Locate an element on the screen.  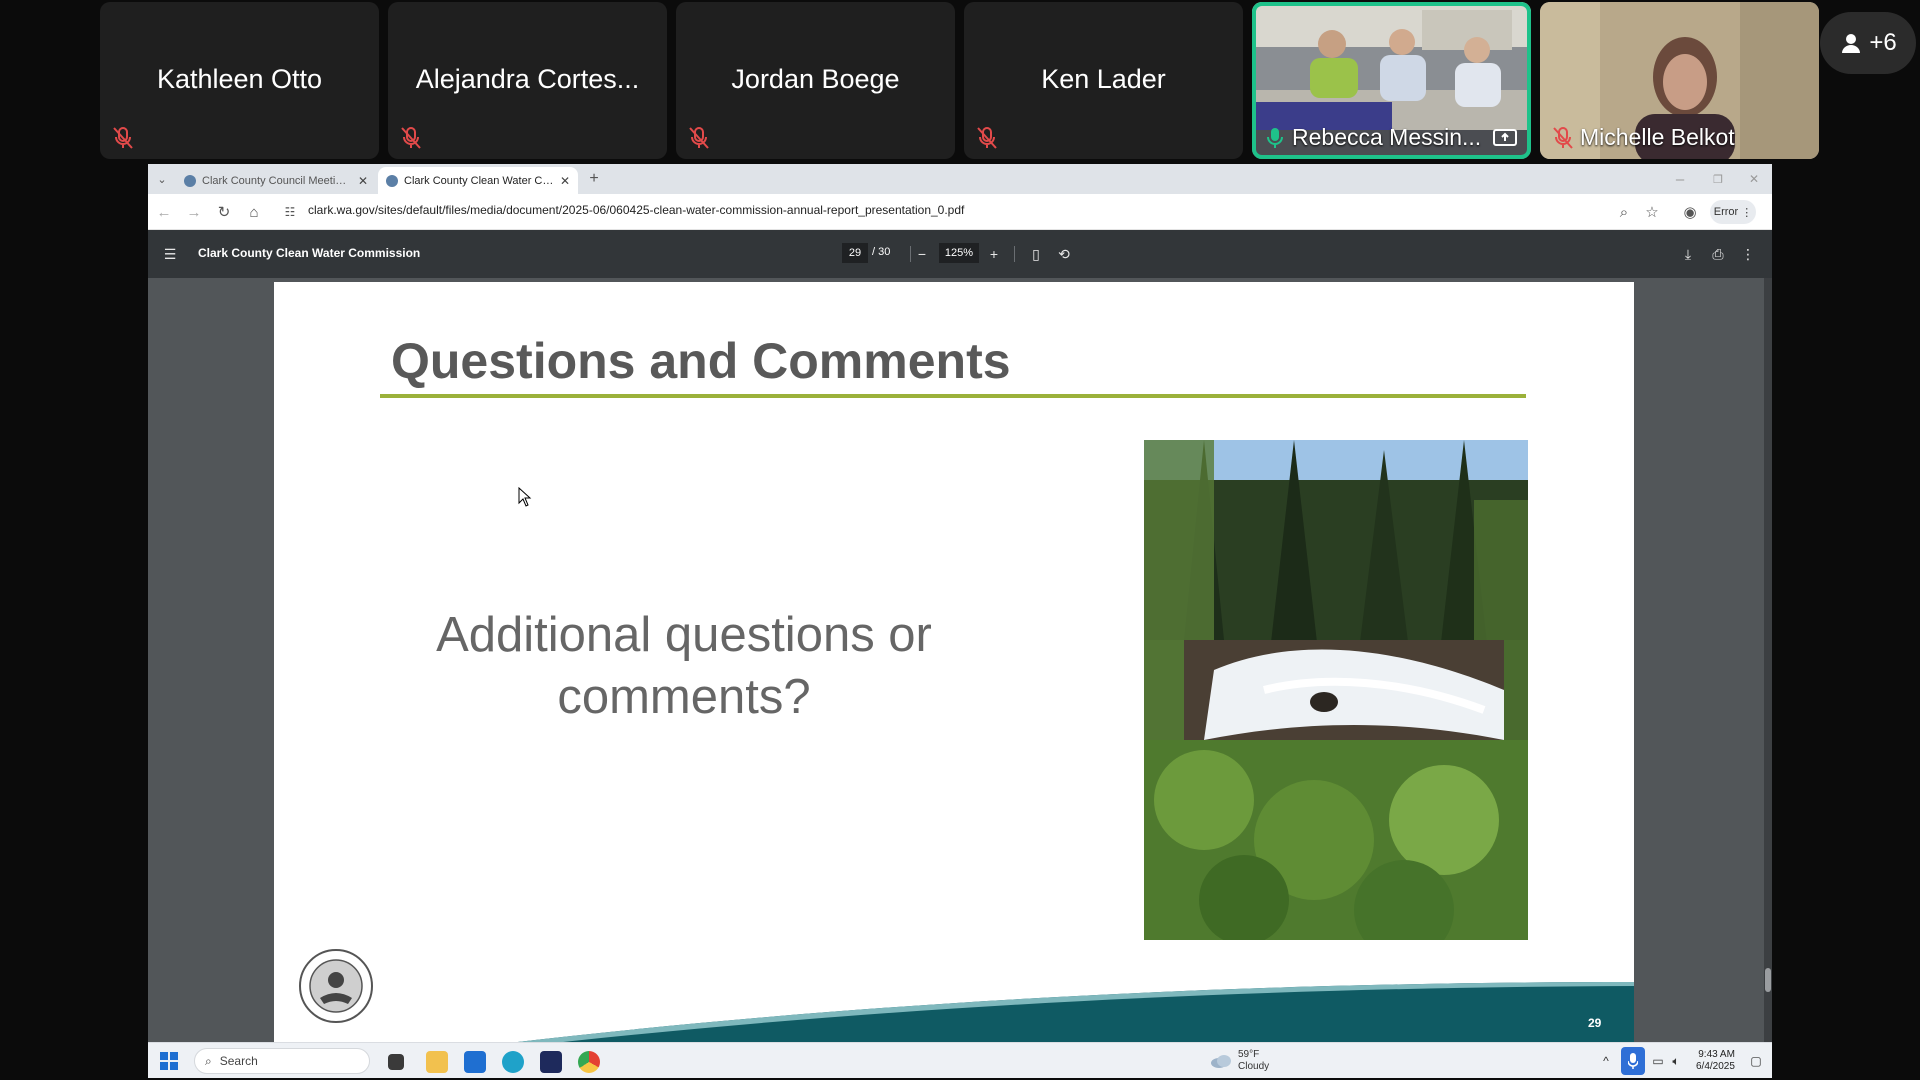
error-button: Error ⋮ is located at coordinates (1733, 212).